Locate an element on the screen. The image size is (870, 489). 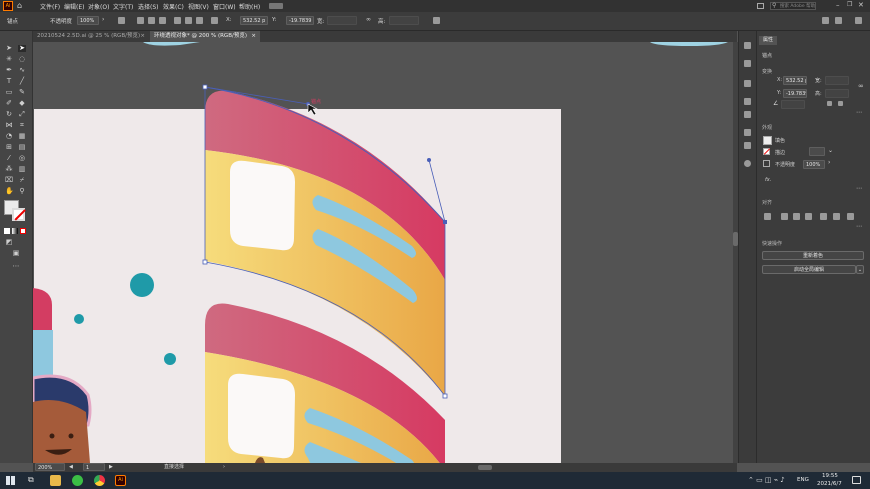
flip-horizontal-icon is located at coordinates (829, 103).